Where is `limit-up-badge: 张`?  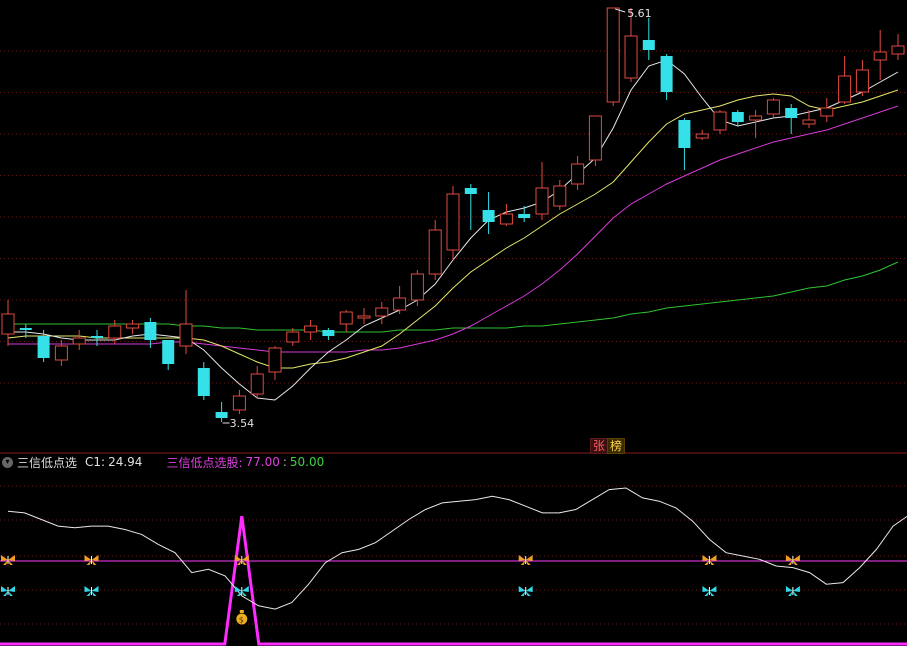 limit-up-badge: 张 is located at coordinates (599, 446).